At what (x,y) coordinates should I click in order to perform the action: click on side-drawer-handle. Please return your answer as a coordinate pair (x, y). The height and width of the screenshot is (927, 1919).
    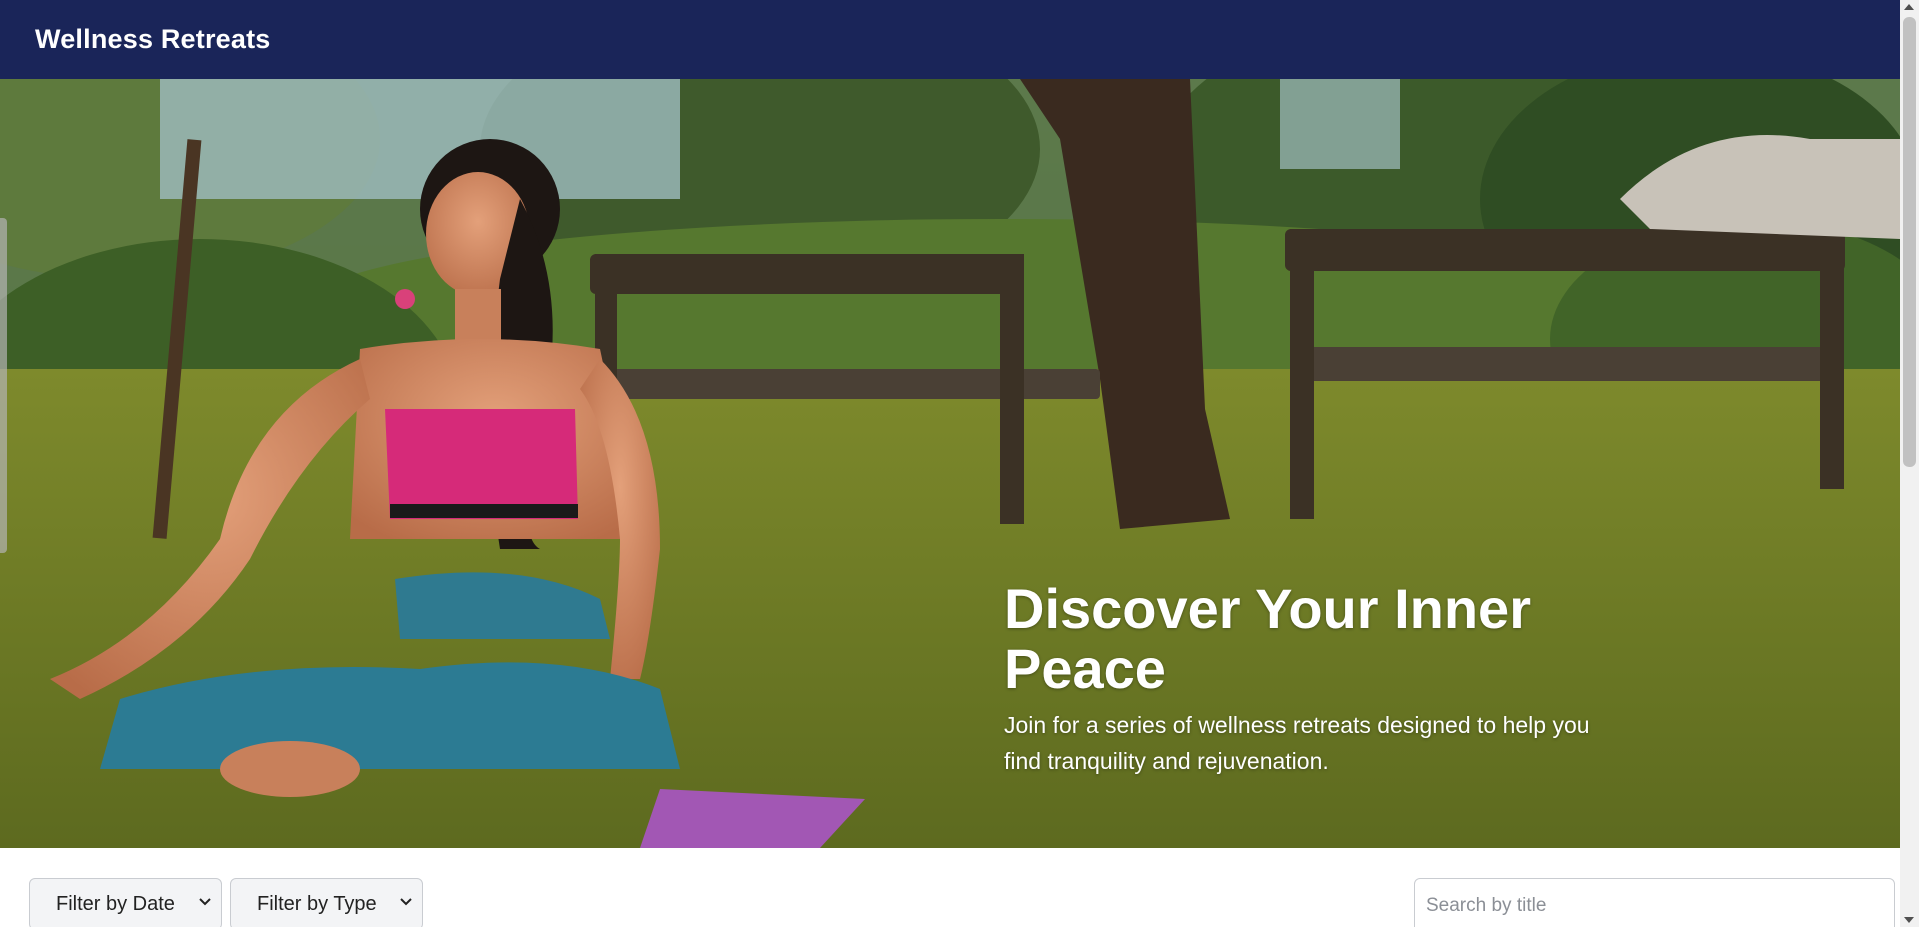
    Looking at the image, I should click on (3, 385).